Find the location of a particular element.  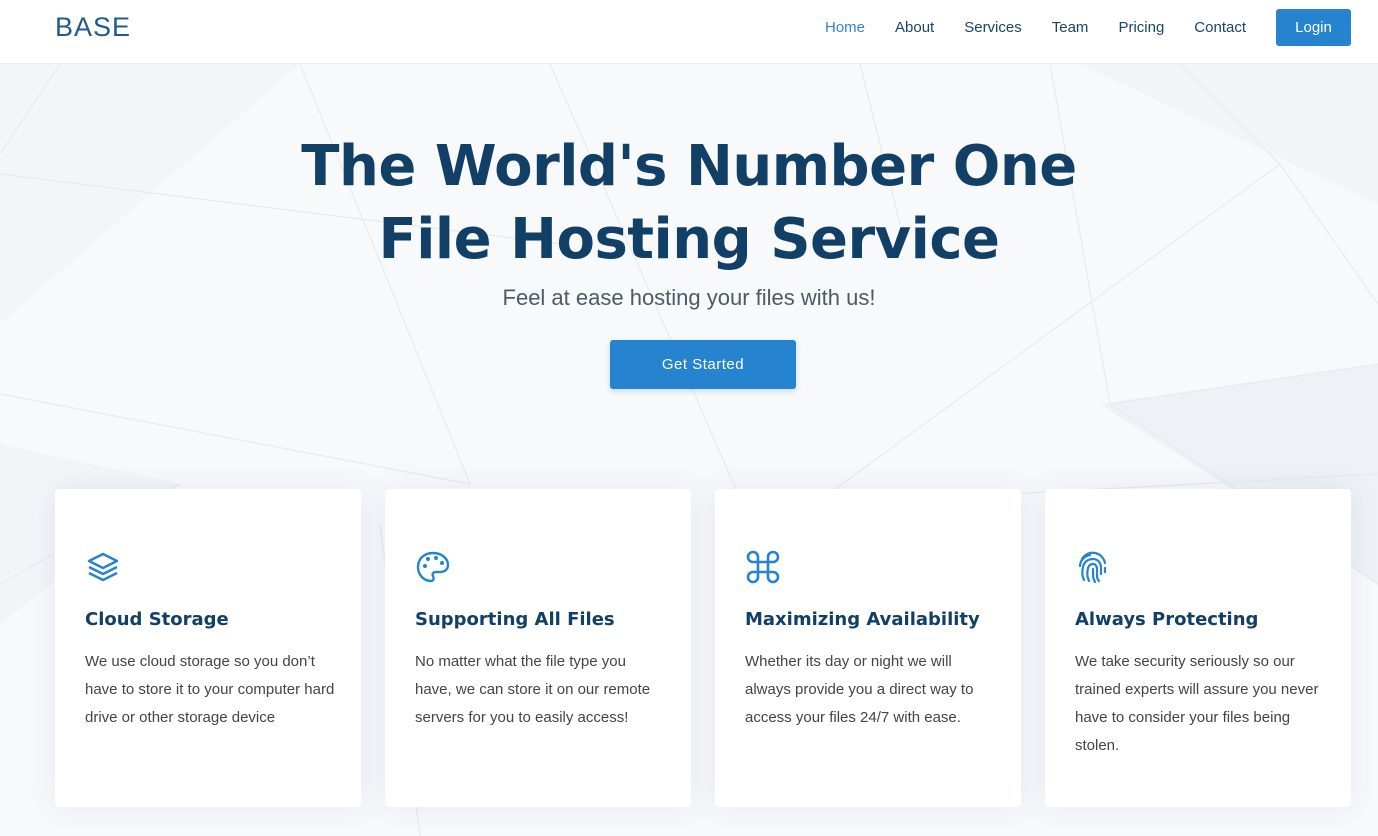

hero-subtitle: Feel at ease hosting your files with us! is located at coordinates (689, 297).